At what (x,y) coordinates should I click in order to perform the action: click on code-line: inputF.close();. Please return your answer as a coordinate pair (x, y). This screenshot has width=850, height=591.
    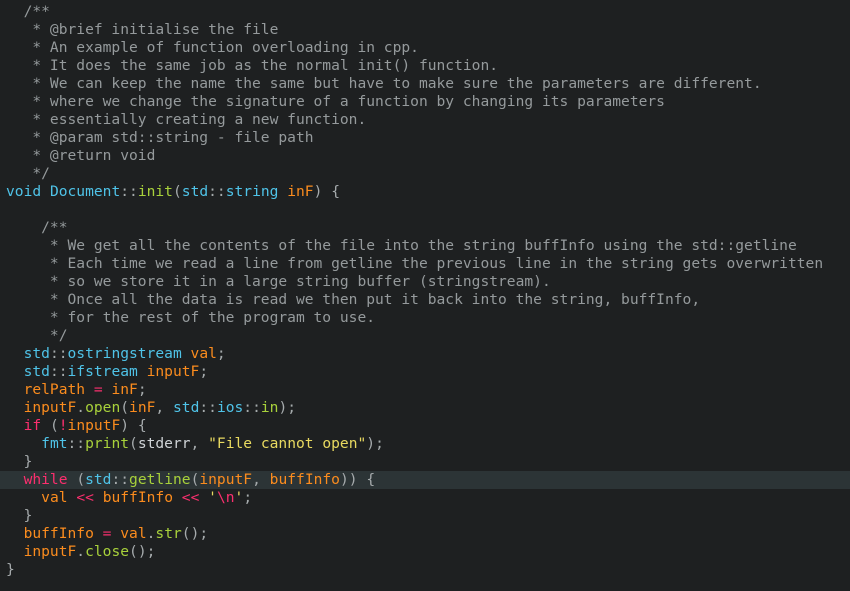
    Looking at the image, I should click on (425, 552).